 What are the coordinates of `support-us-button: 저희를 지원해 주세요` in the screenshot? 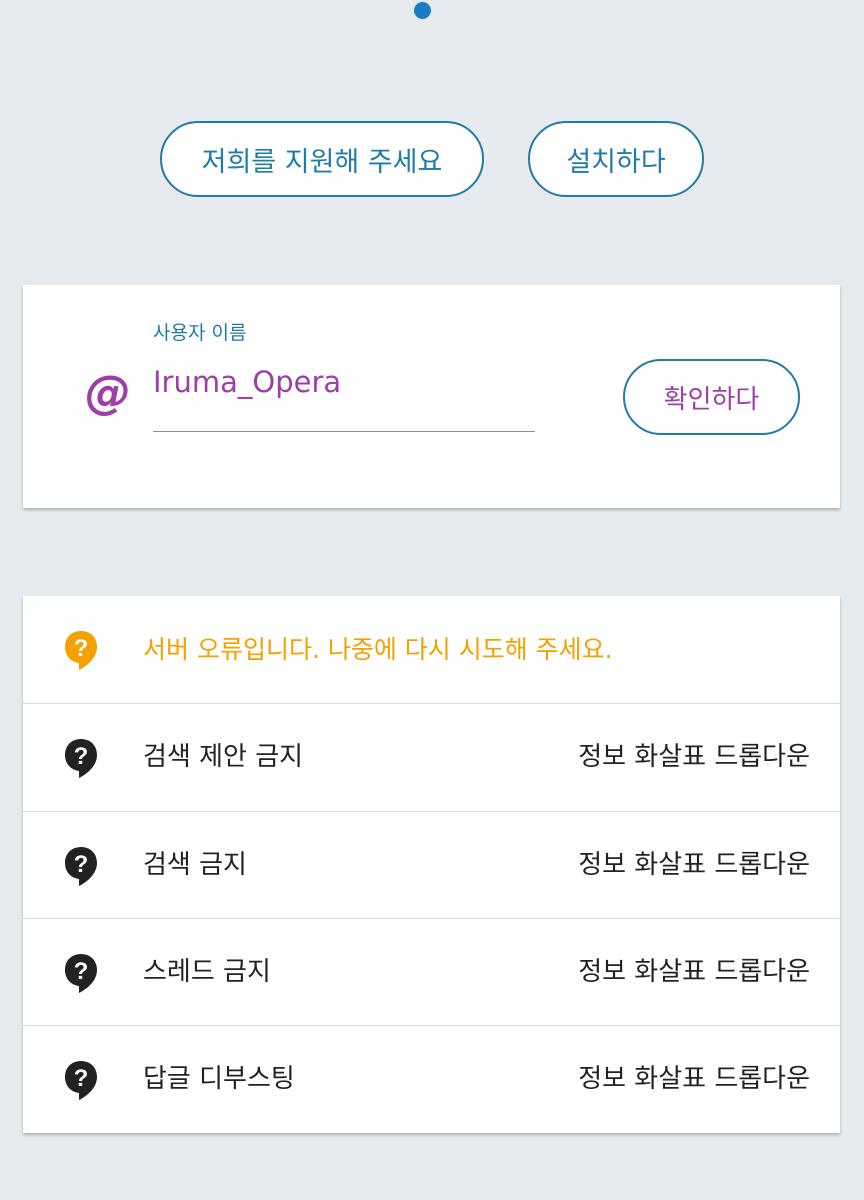 It's located at (322, 159).